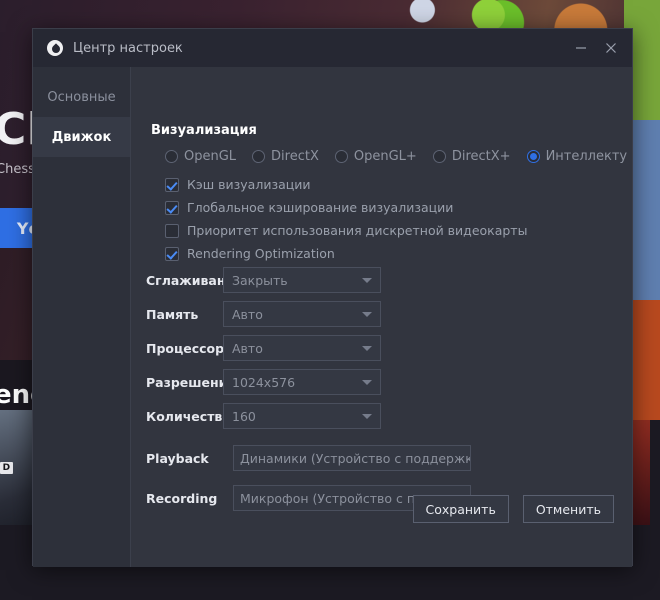  I want to click on settings-sidebar: Основные Движок, so click(82, 317).